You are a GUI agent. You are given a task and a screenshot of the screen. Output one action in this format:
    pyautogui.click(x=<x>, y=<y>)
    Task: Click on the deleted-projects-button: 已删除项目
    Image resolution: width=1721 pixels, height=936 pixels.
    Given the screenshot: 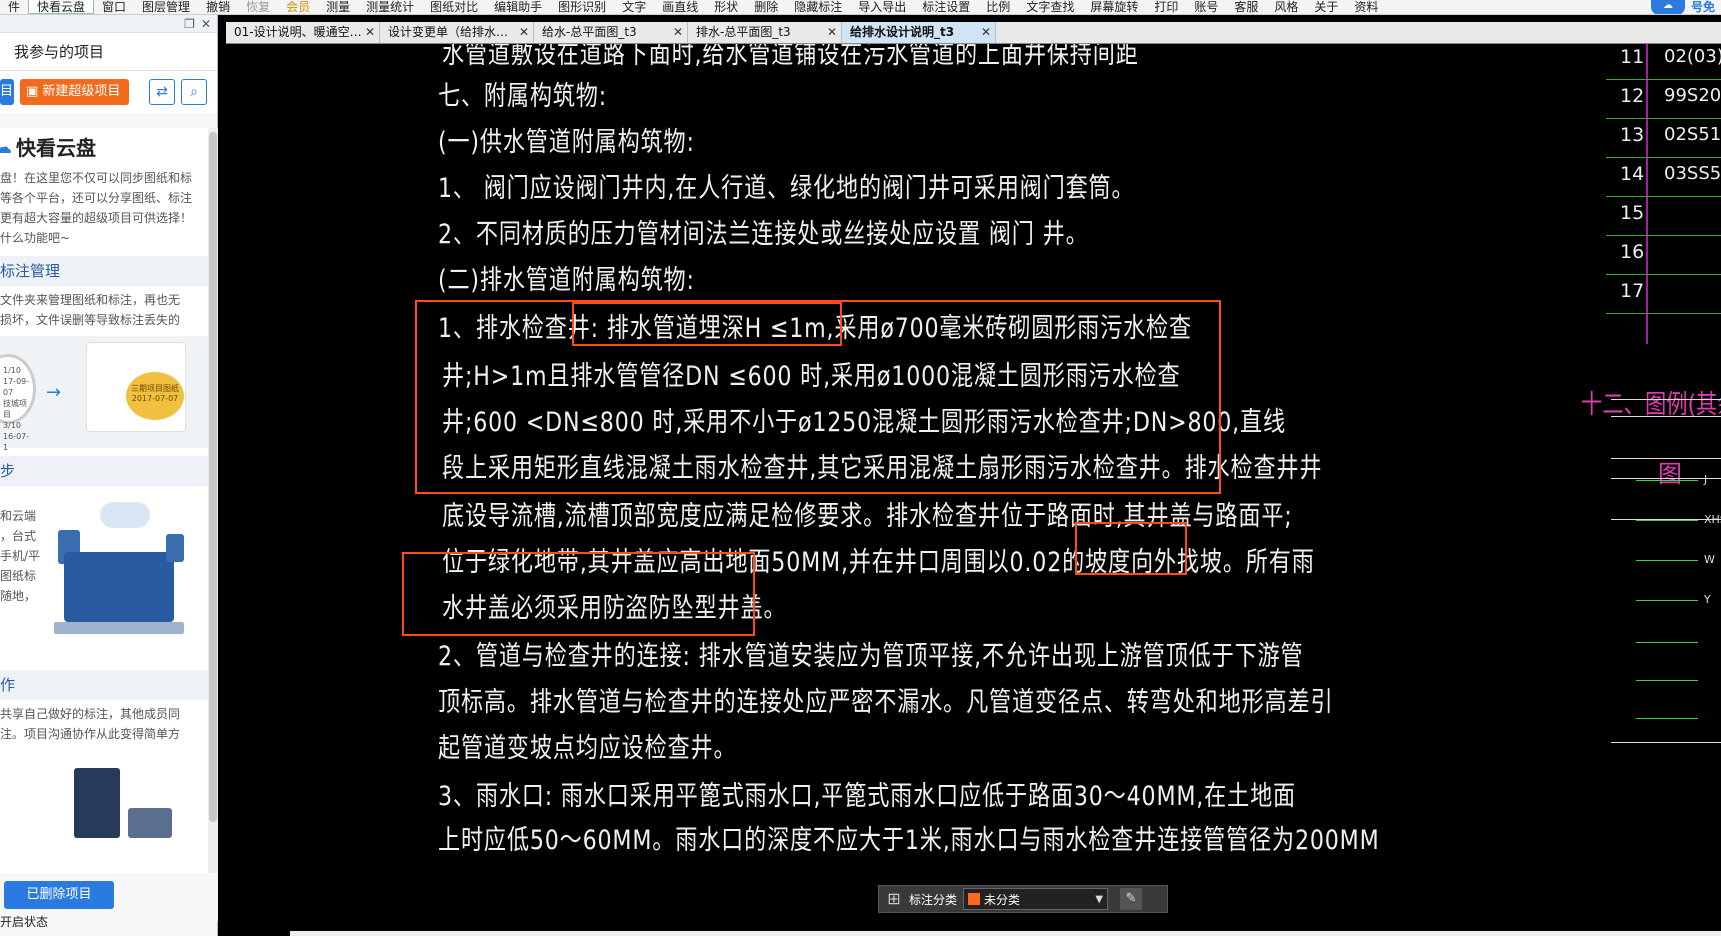 What is the action you would take?
    pyautogui.click(x=59, y=895)
    